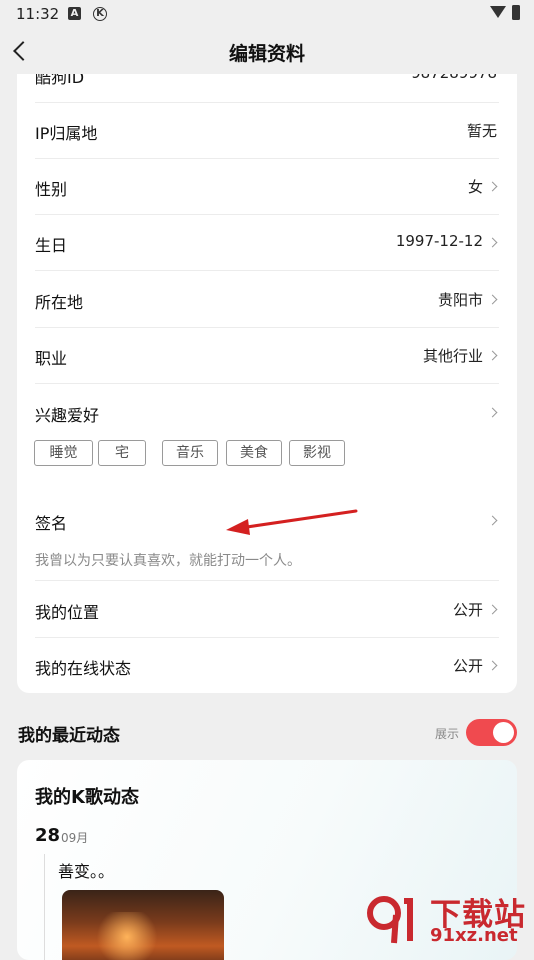  What do you see at coordinates (503, 732) in the screenshot?
I see `toggle-knob` at bounding box center [503, 732].